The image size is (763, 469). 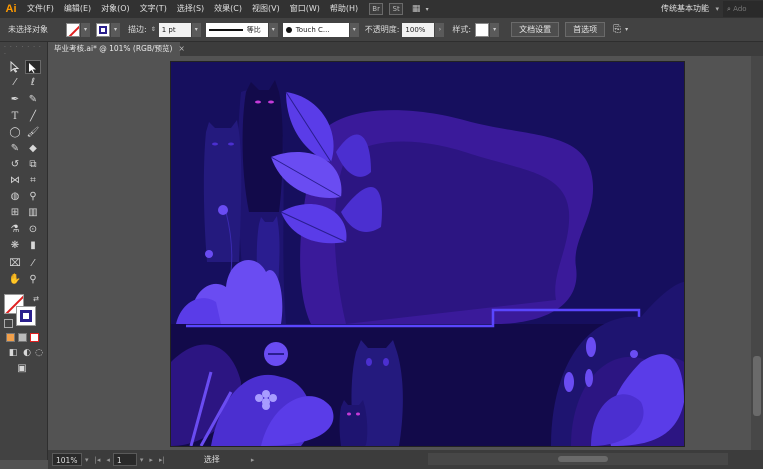 I want to click on document-tab-row: 毕业考核.ai* @ 101% (RGB/预览) ×, so click(x=405, y=49).